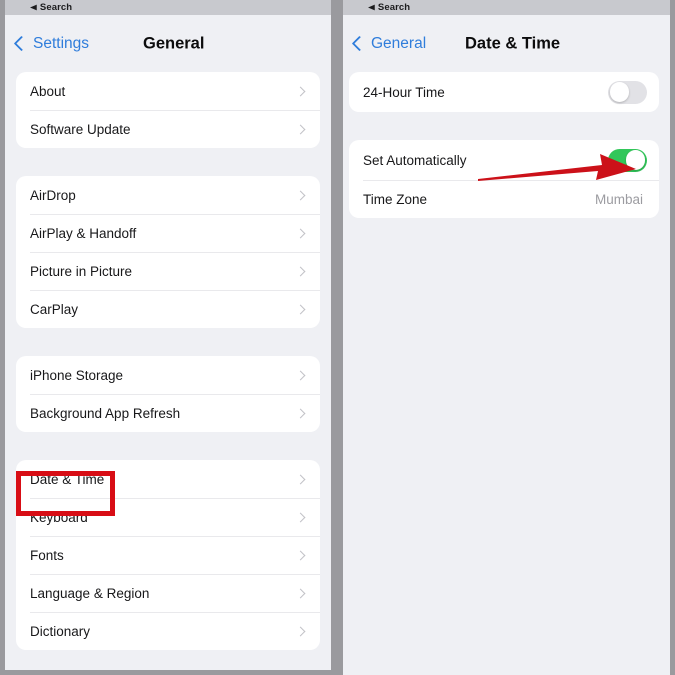  I want to click on status-bar-left: ◀ Search, so click(165, 7).